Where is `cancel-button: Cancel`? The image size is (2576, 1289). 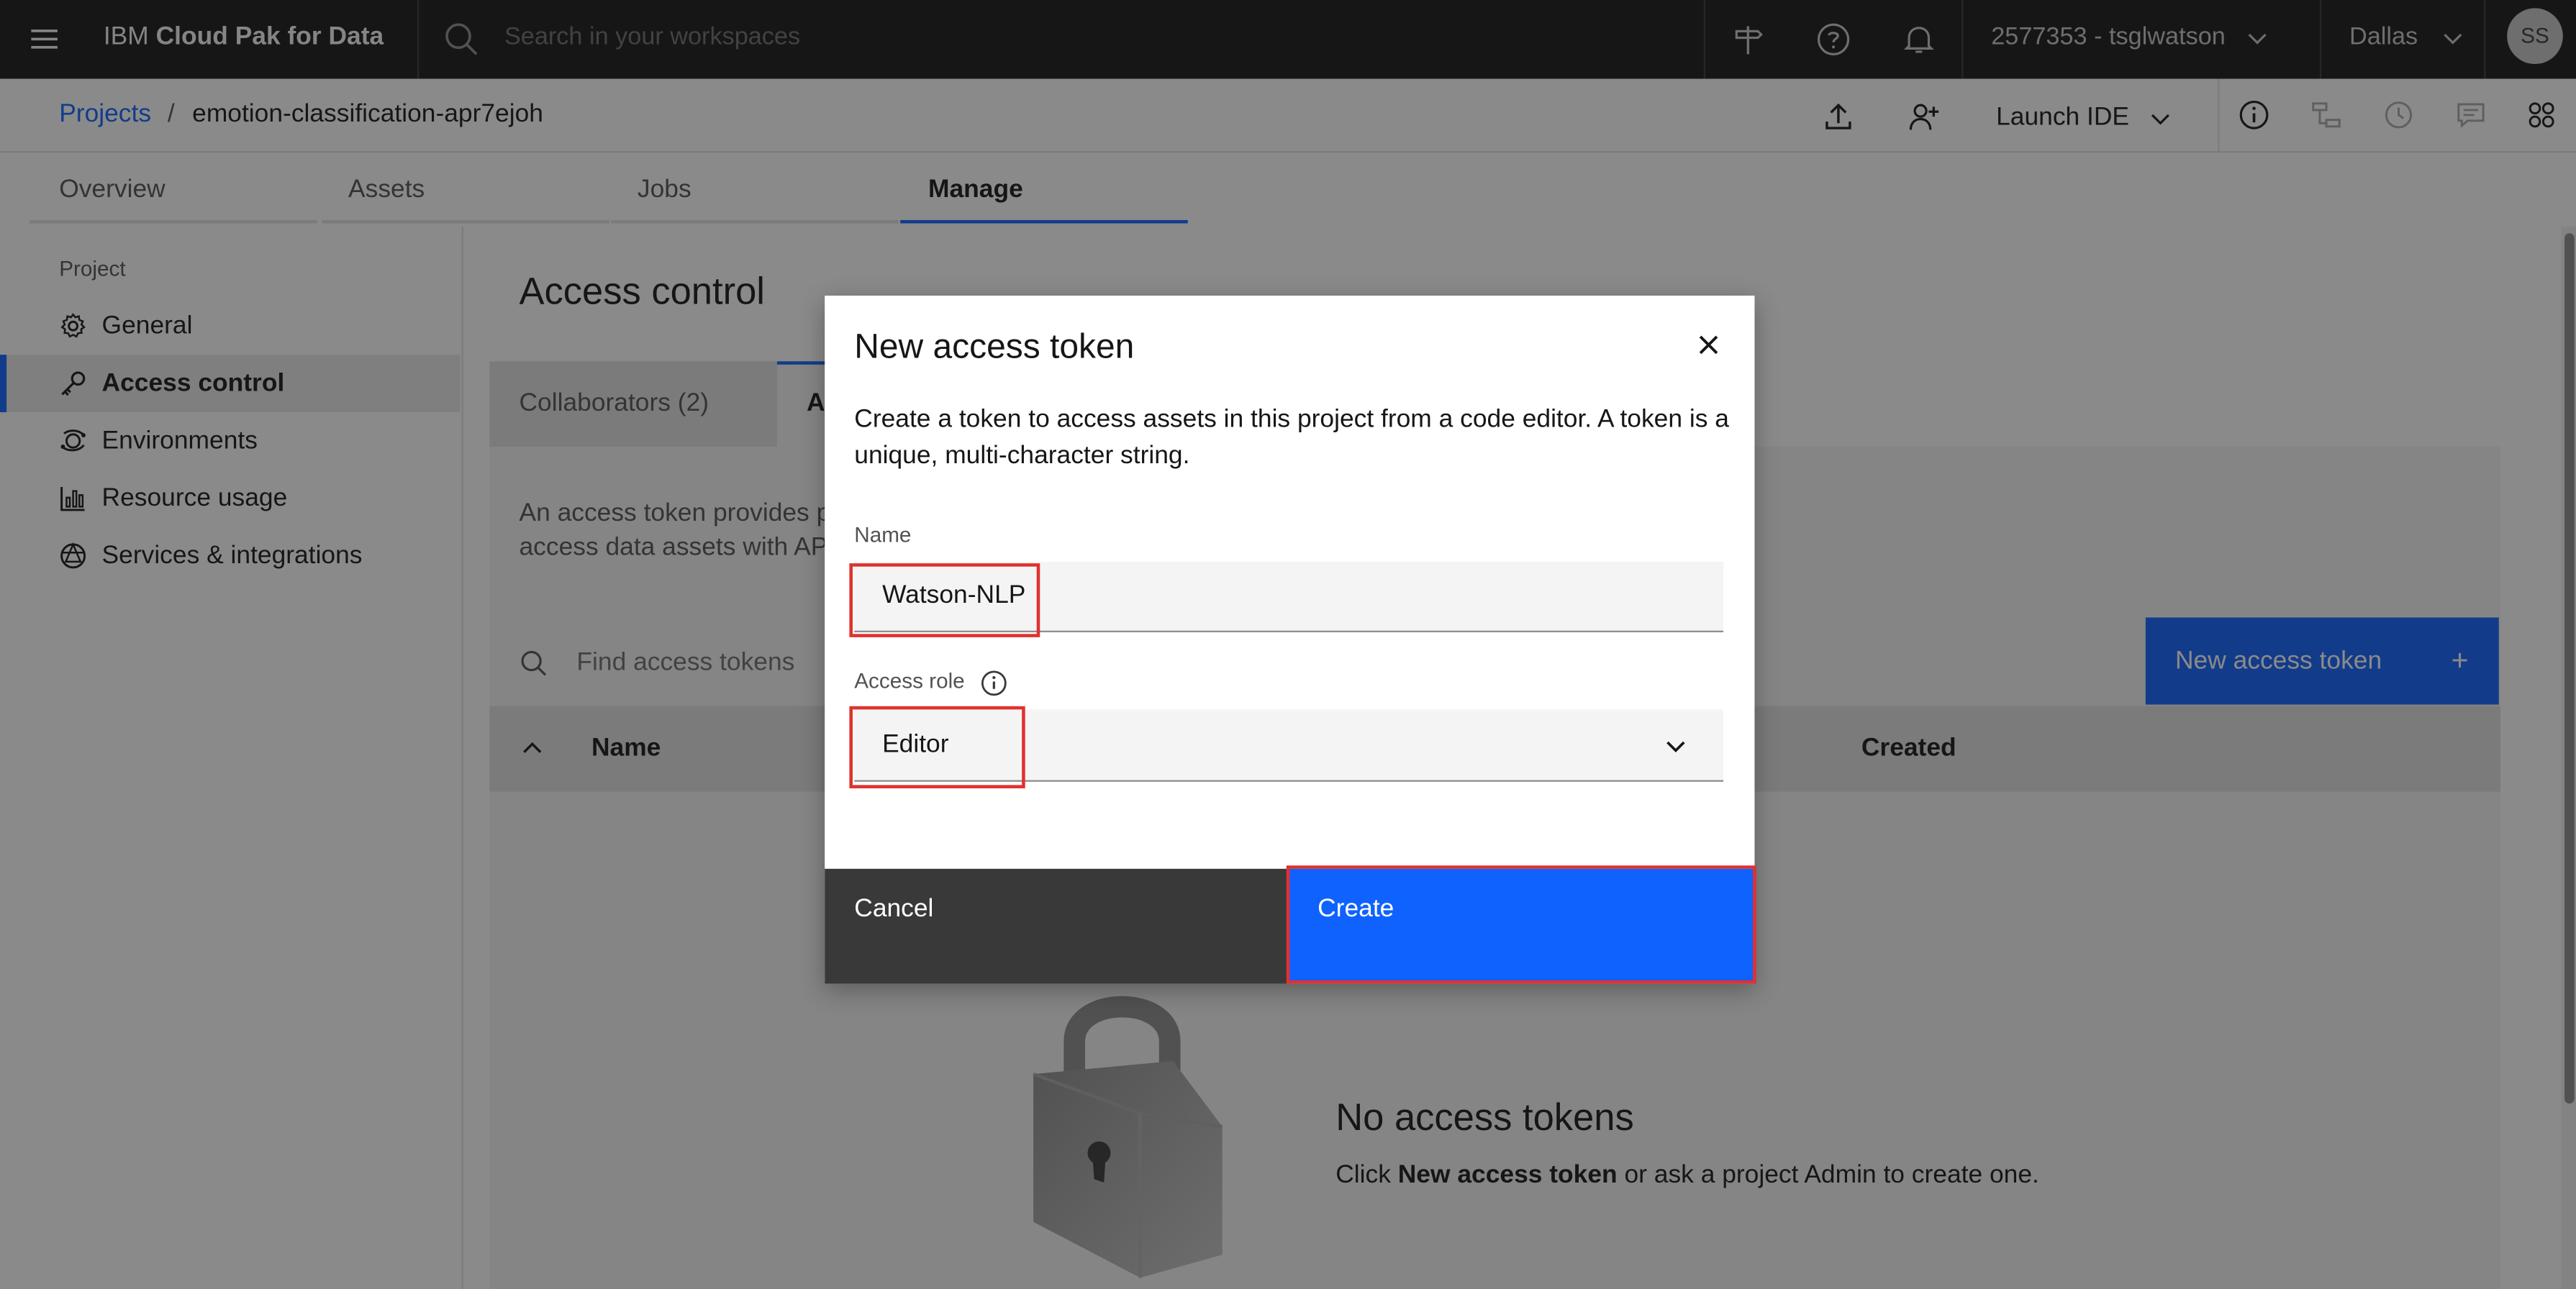 cancel-button: Cancel is located at coordinates (1057, 926).